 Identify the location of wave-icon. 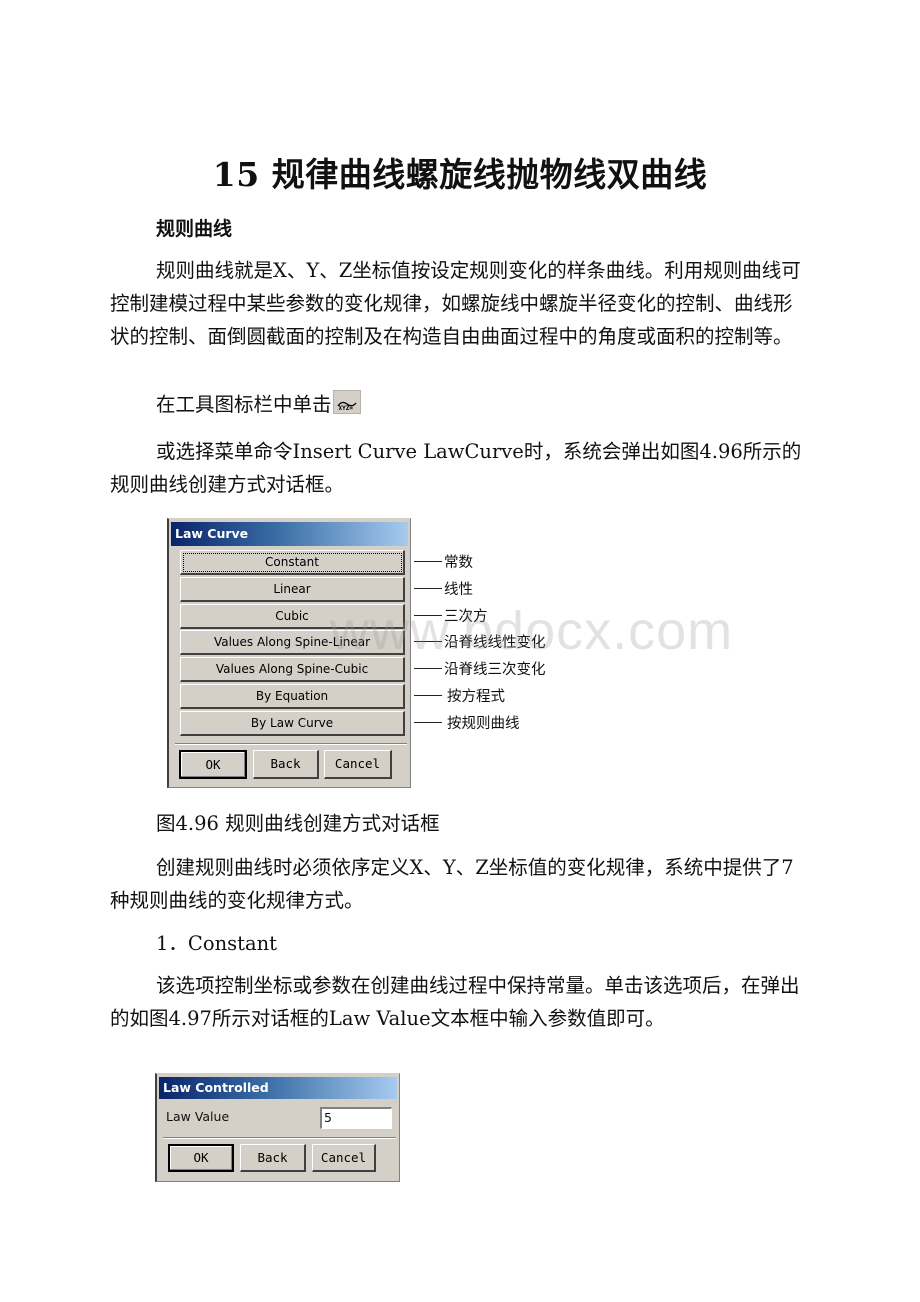
(346, 404).